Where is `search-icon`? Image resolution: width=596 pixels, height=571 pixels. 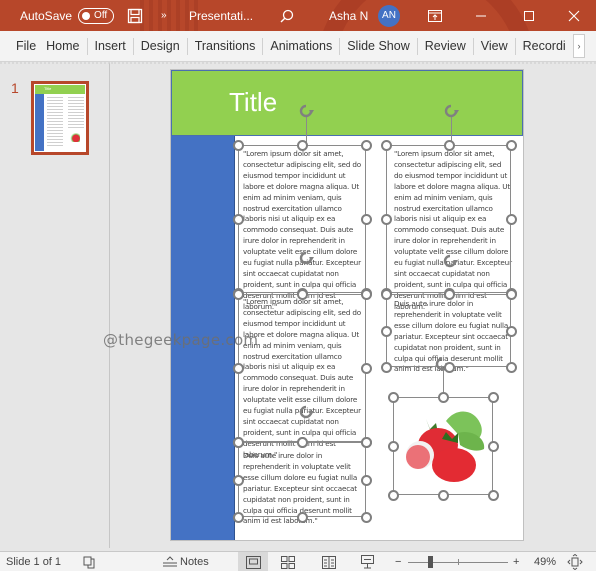
search-icon is located at coordinates (287, 15).